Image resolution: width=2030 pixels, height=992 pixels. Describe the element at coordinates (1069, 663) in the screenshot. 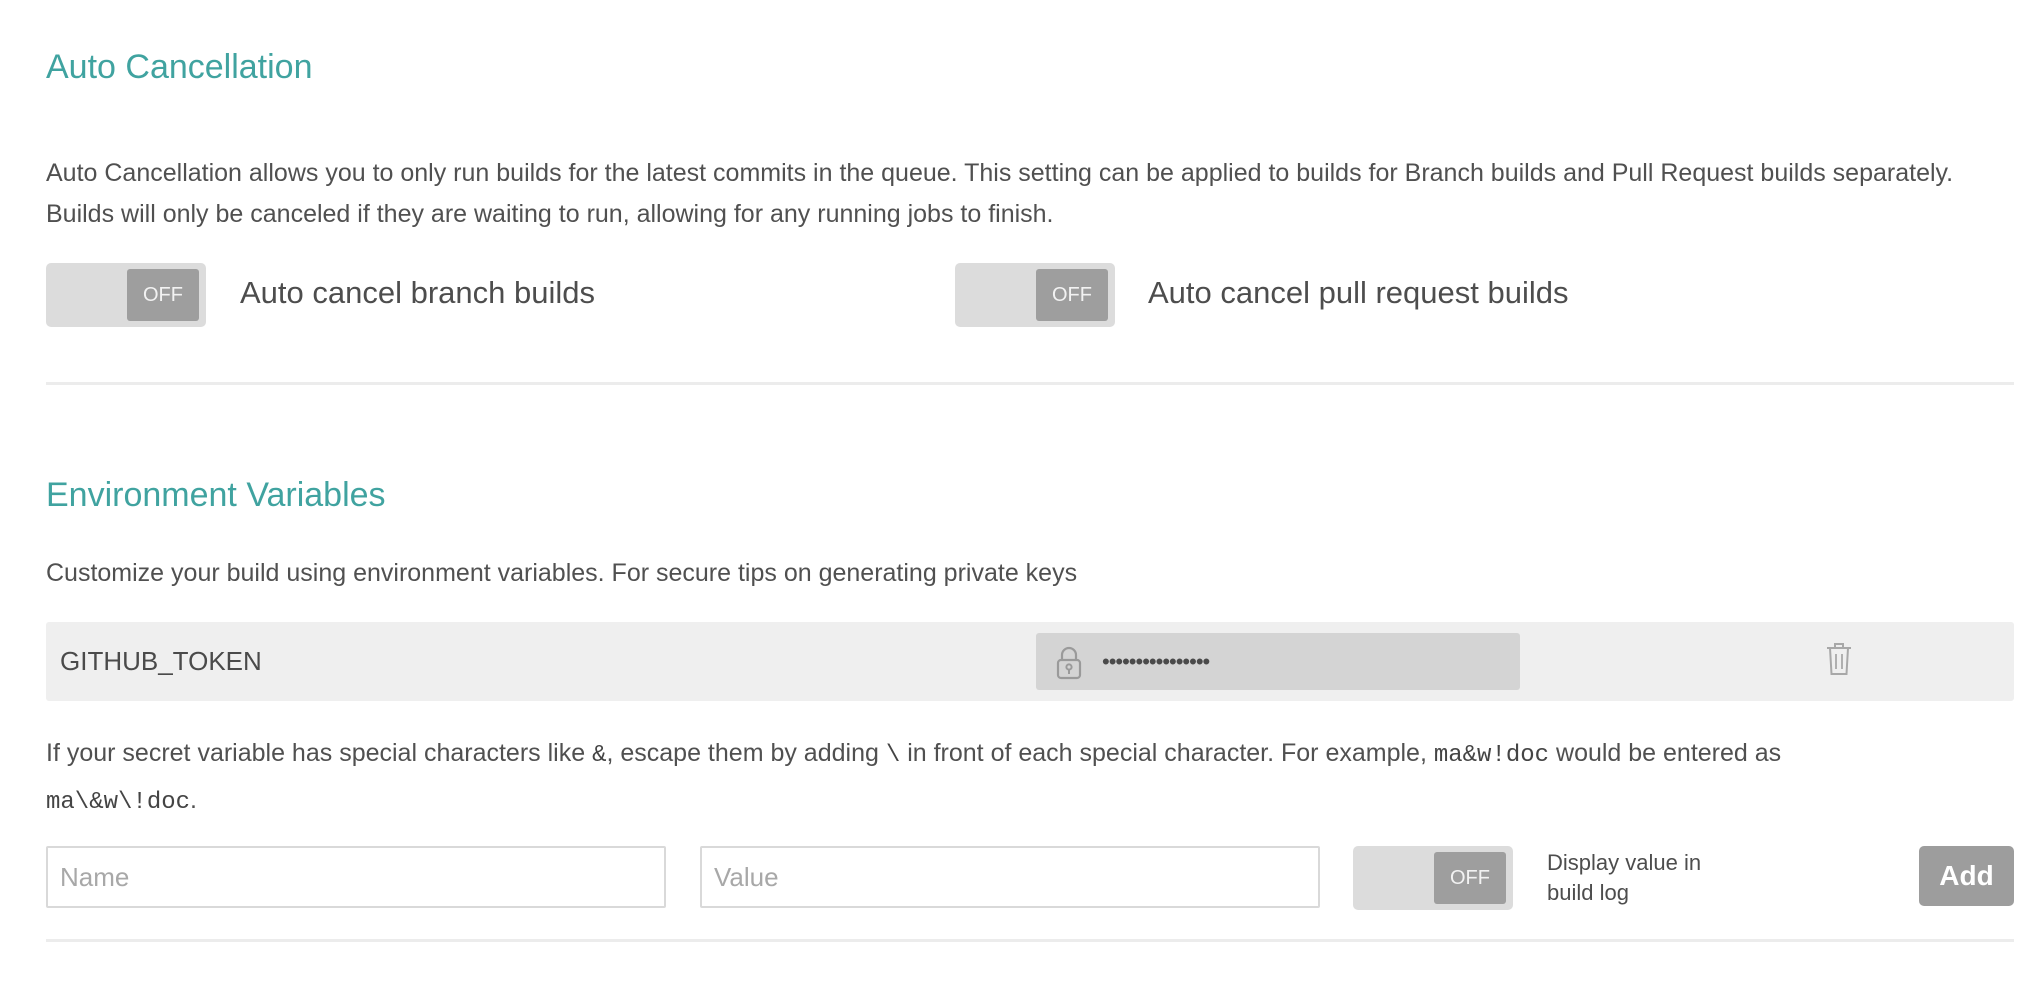

I see `lock-icon` at that location.